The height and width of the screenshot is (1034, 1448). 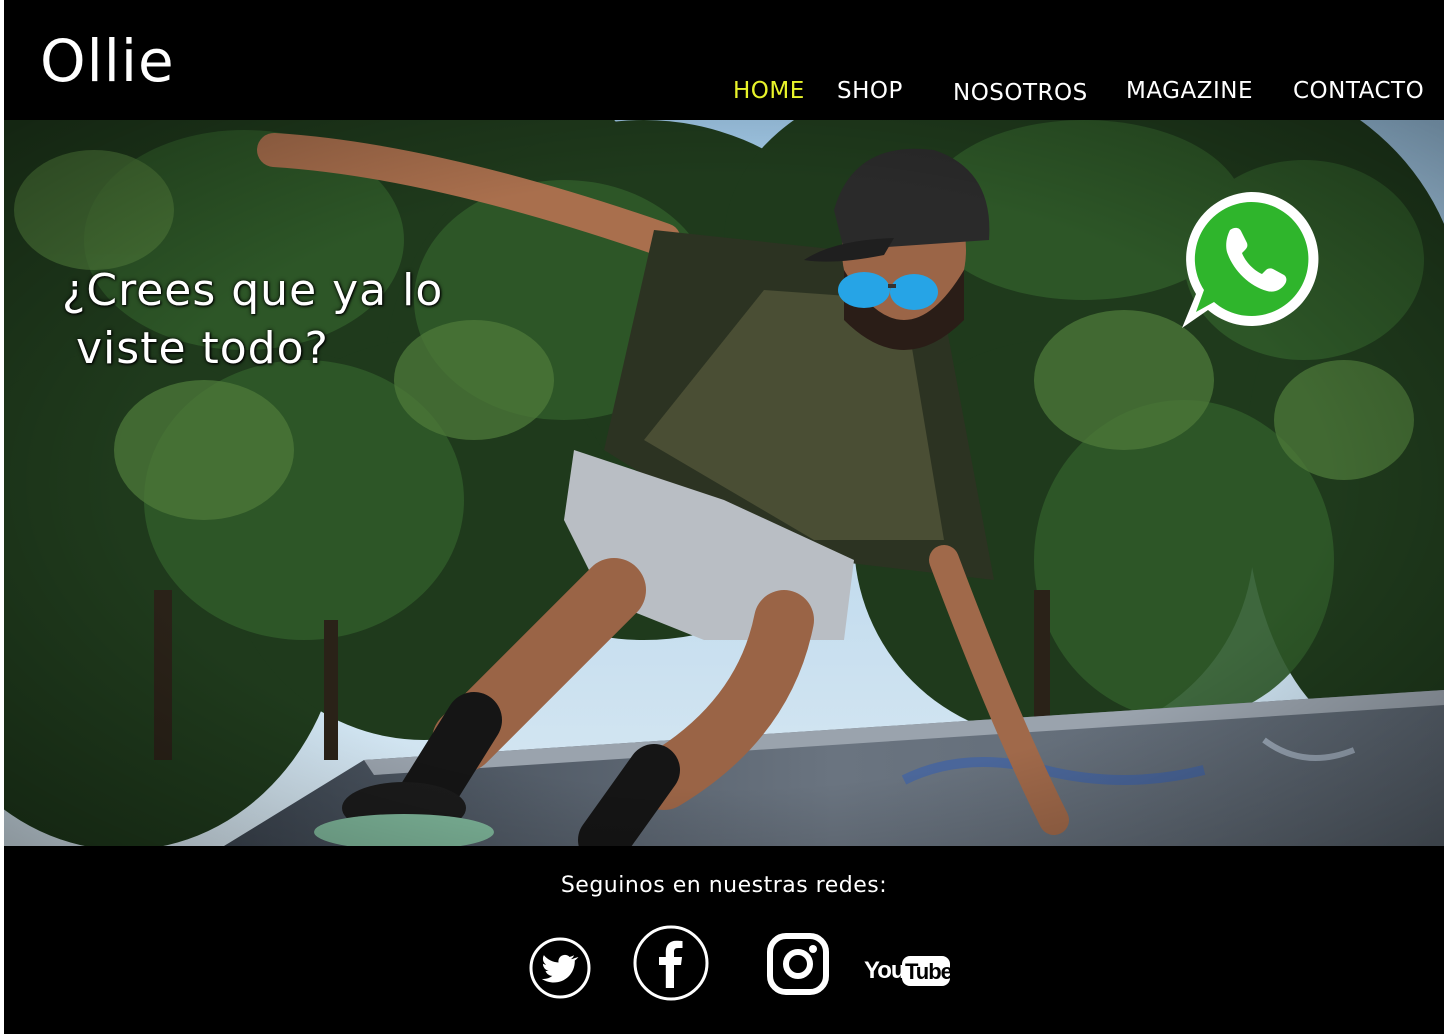 What do you see at coordinates (253, 290) in the screenshot?
I see `hero-headline-line1: ¿Crees que ya lo` at bounding box center [253, 290].